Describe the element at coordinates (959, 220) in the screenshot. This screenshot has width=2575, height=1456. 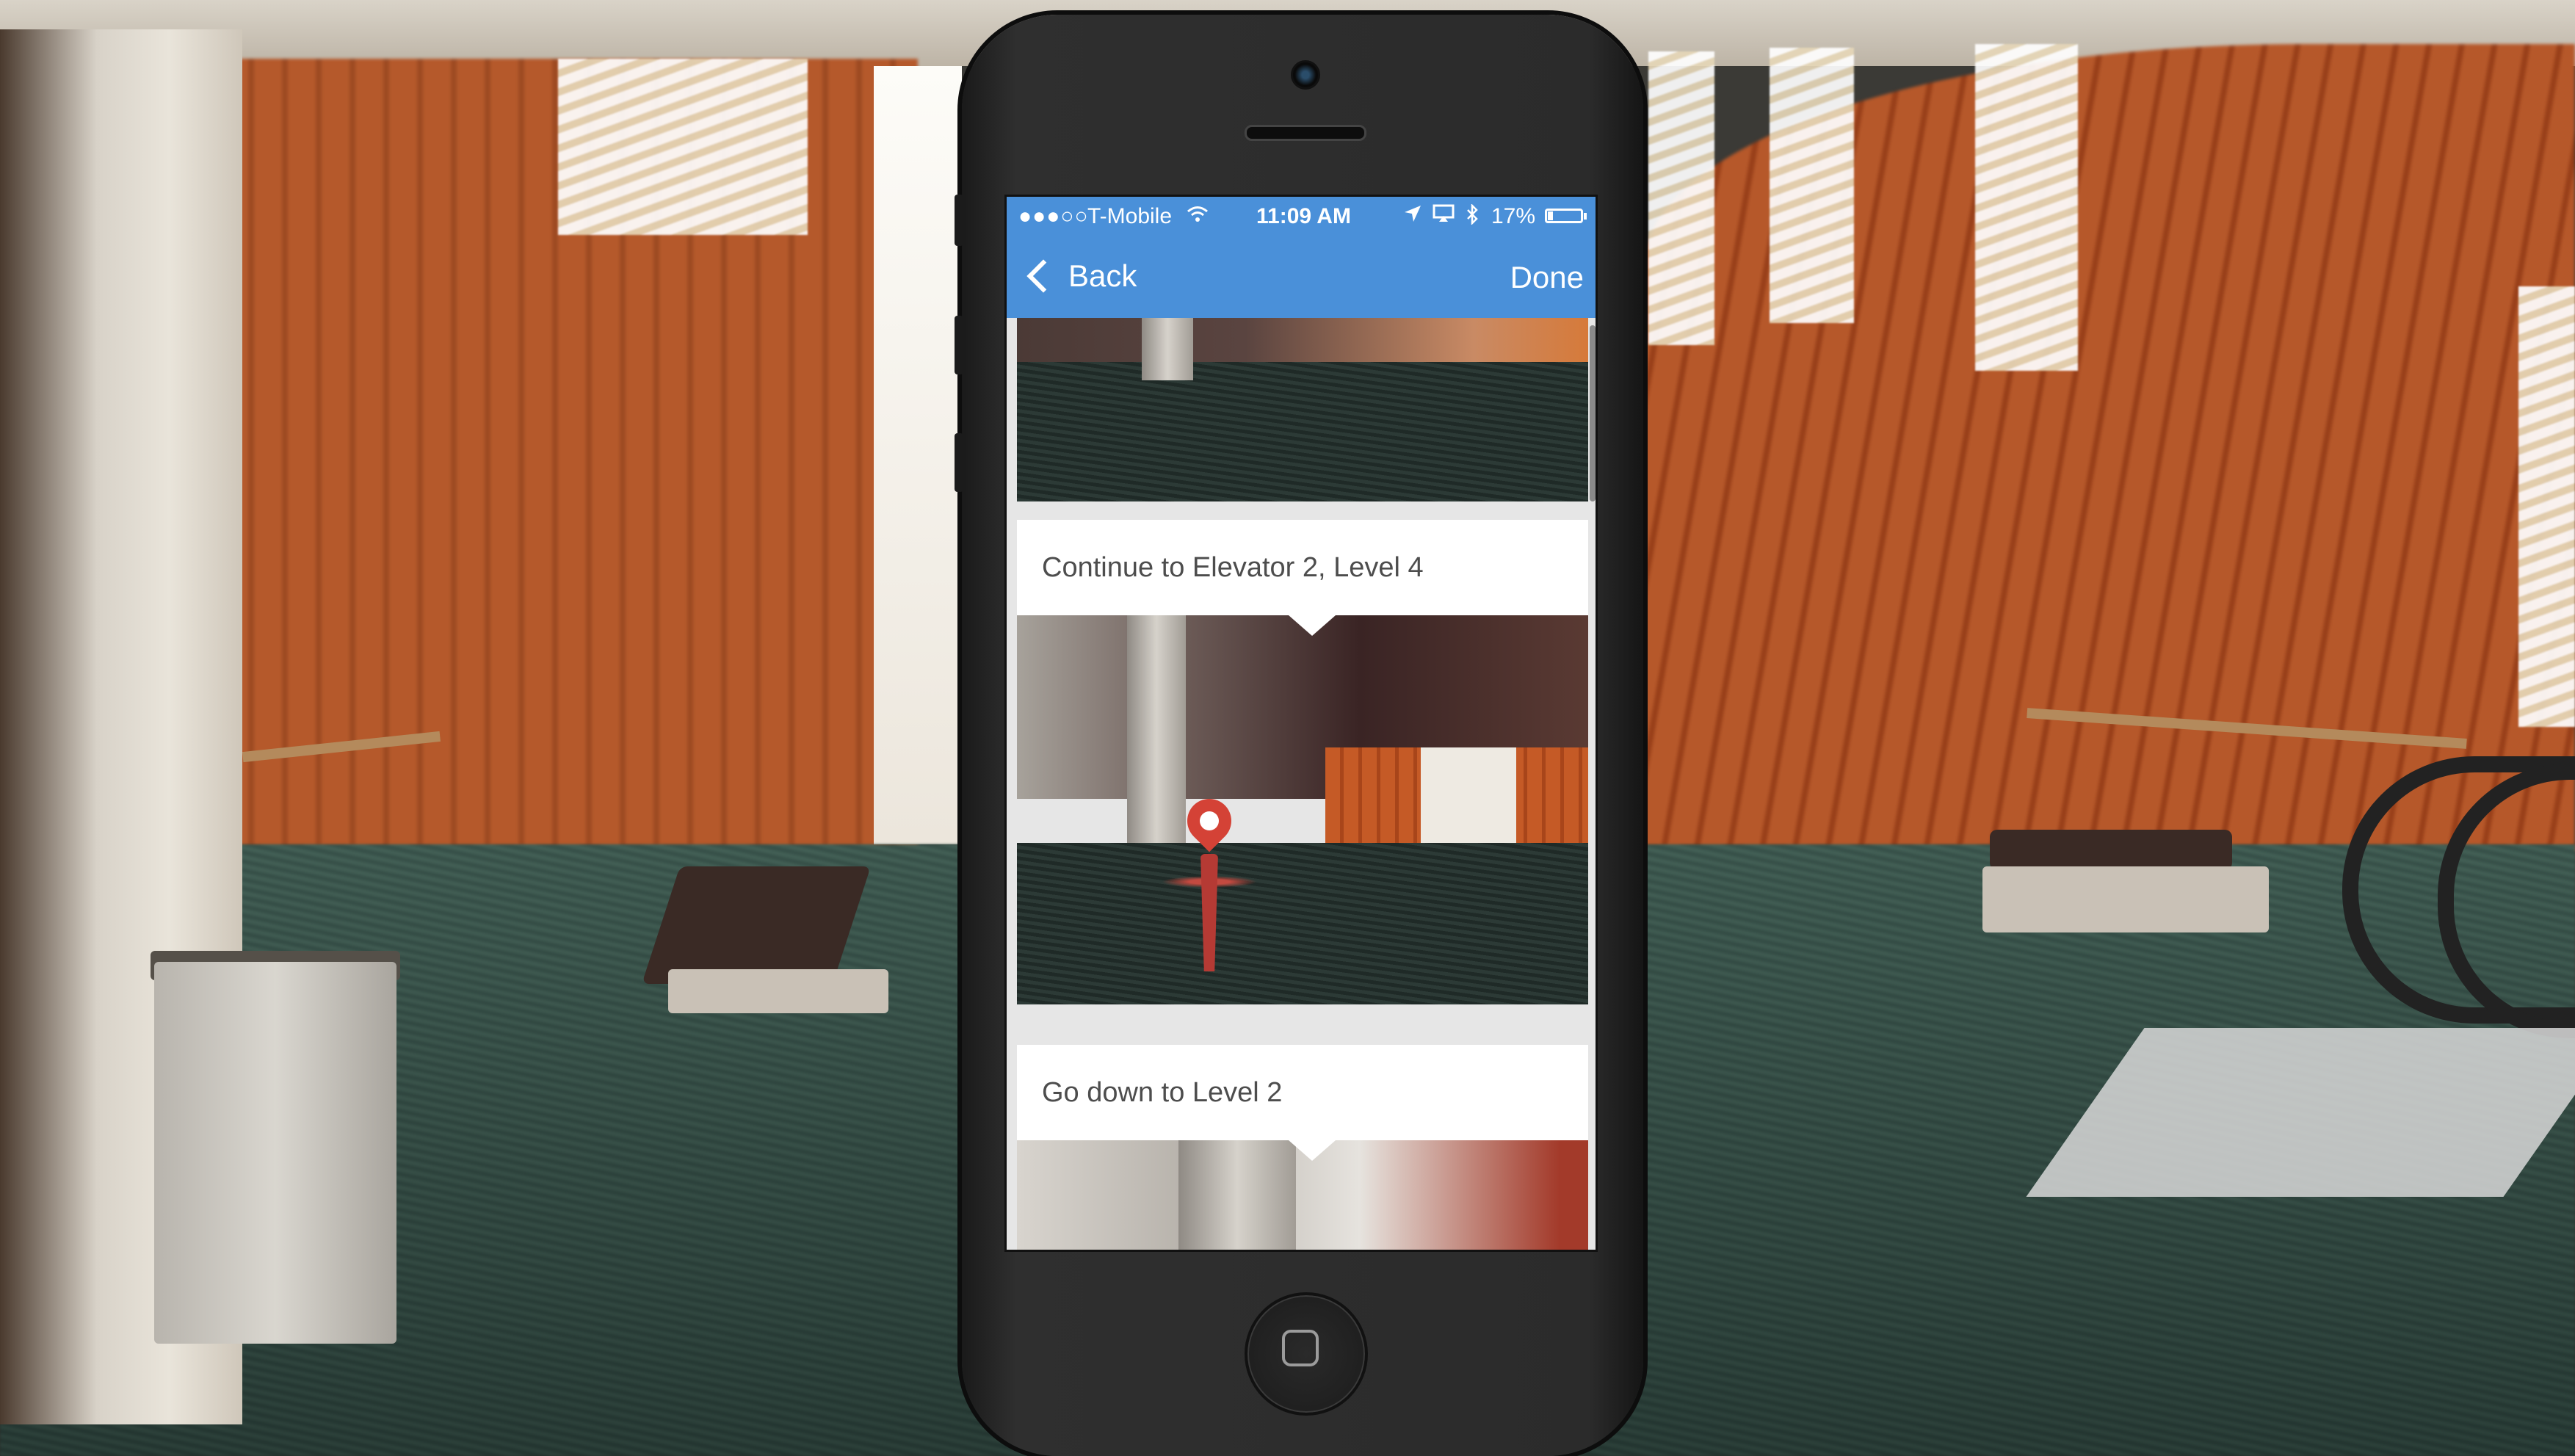
I see `mute-switch` at that location.